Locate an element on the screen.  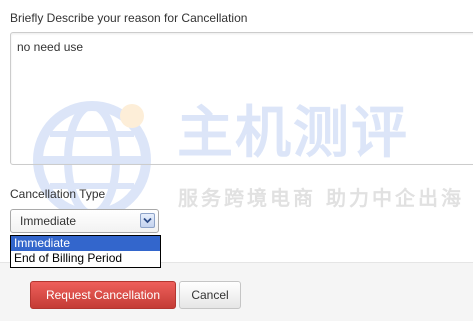
cancel-button: Cancel is located at coordinates (210, 295).